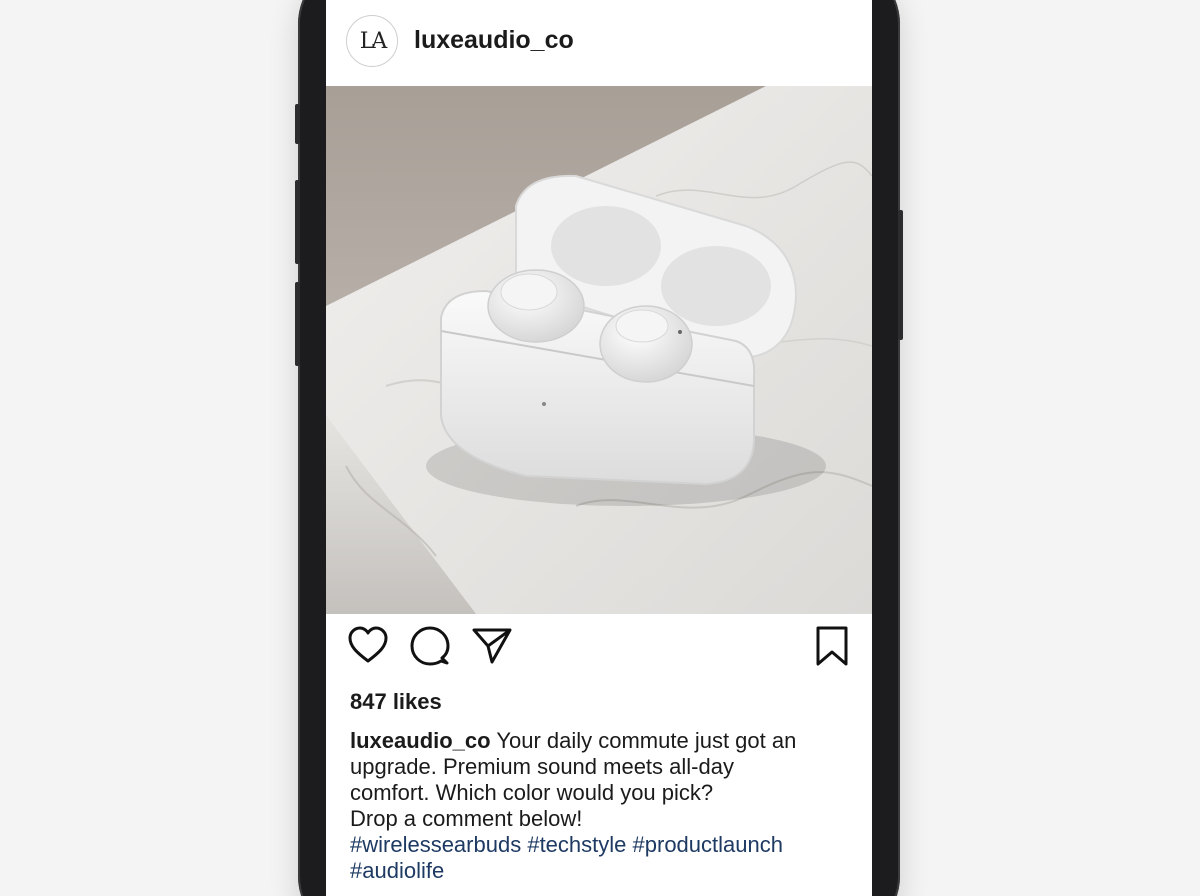  Describe the element at coordinates (599, 43) in the screenshot. I see `post-header: LA luxeaudio_co` at that location.